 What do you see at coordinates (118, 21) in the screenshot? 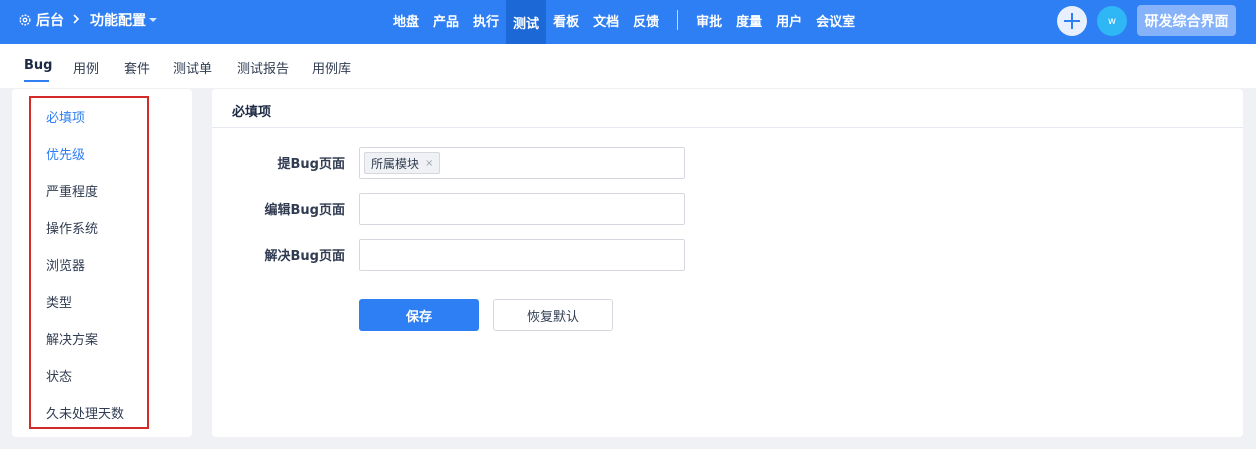
I see `breadcrumb-label: 功能配置` at bounding box center [118, 21].